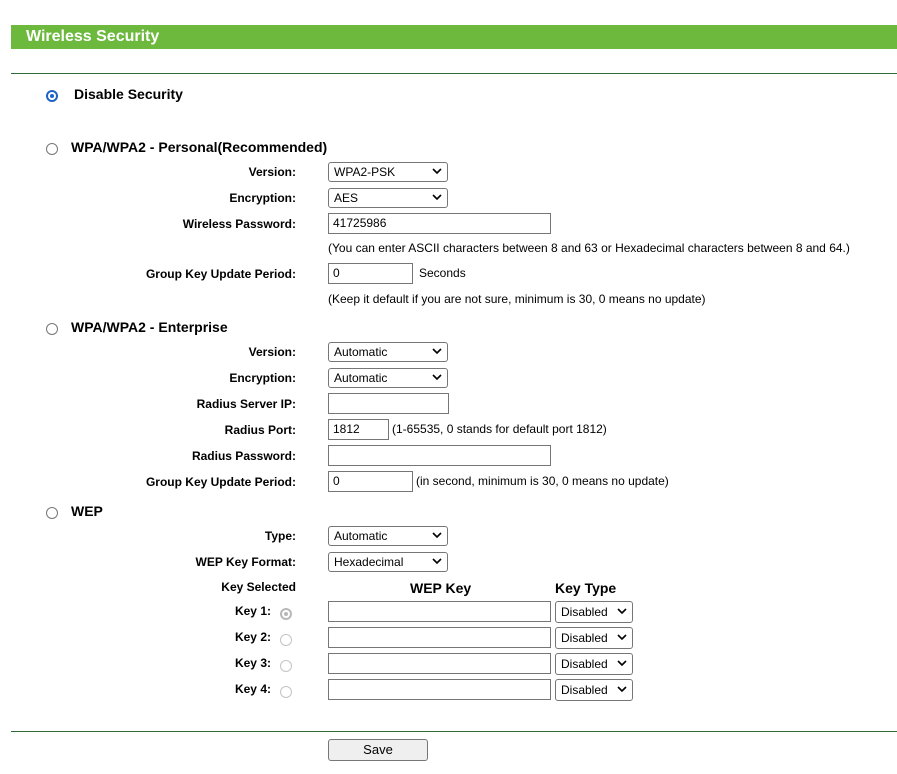  What do you see at coordinates (286, 614) in the screenshot?
I see `key-1-radio` at bounding box center [286, 614].